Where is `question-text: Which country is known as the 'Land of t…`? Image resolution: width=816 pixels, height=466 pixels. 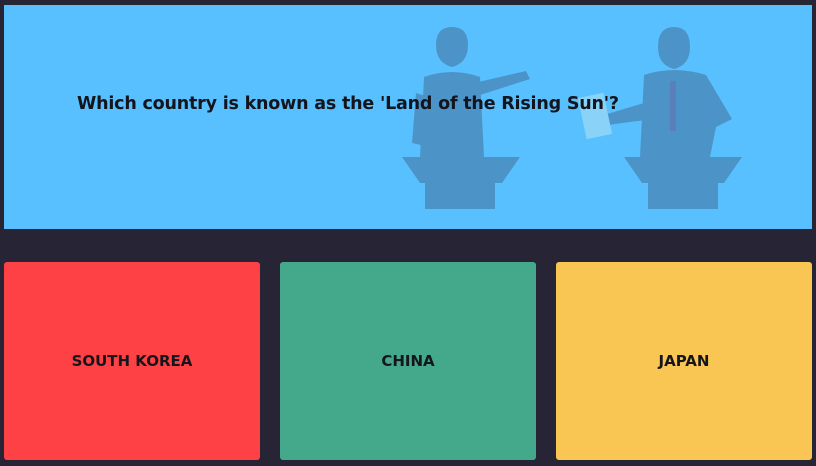
question-text: Which country is known as the 'Land of t… is located at coordinates (348, 104).